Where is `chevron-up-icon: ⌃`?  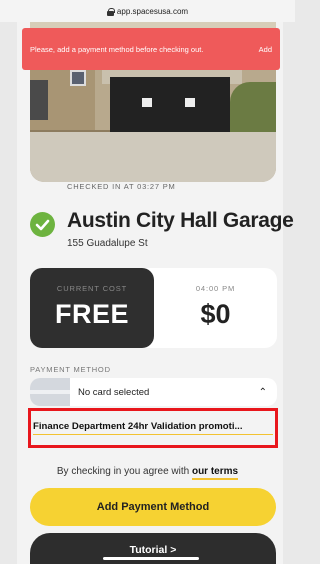
chevron-up-icon: ⌃ is located at coordinates (262, 392).